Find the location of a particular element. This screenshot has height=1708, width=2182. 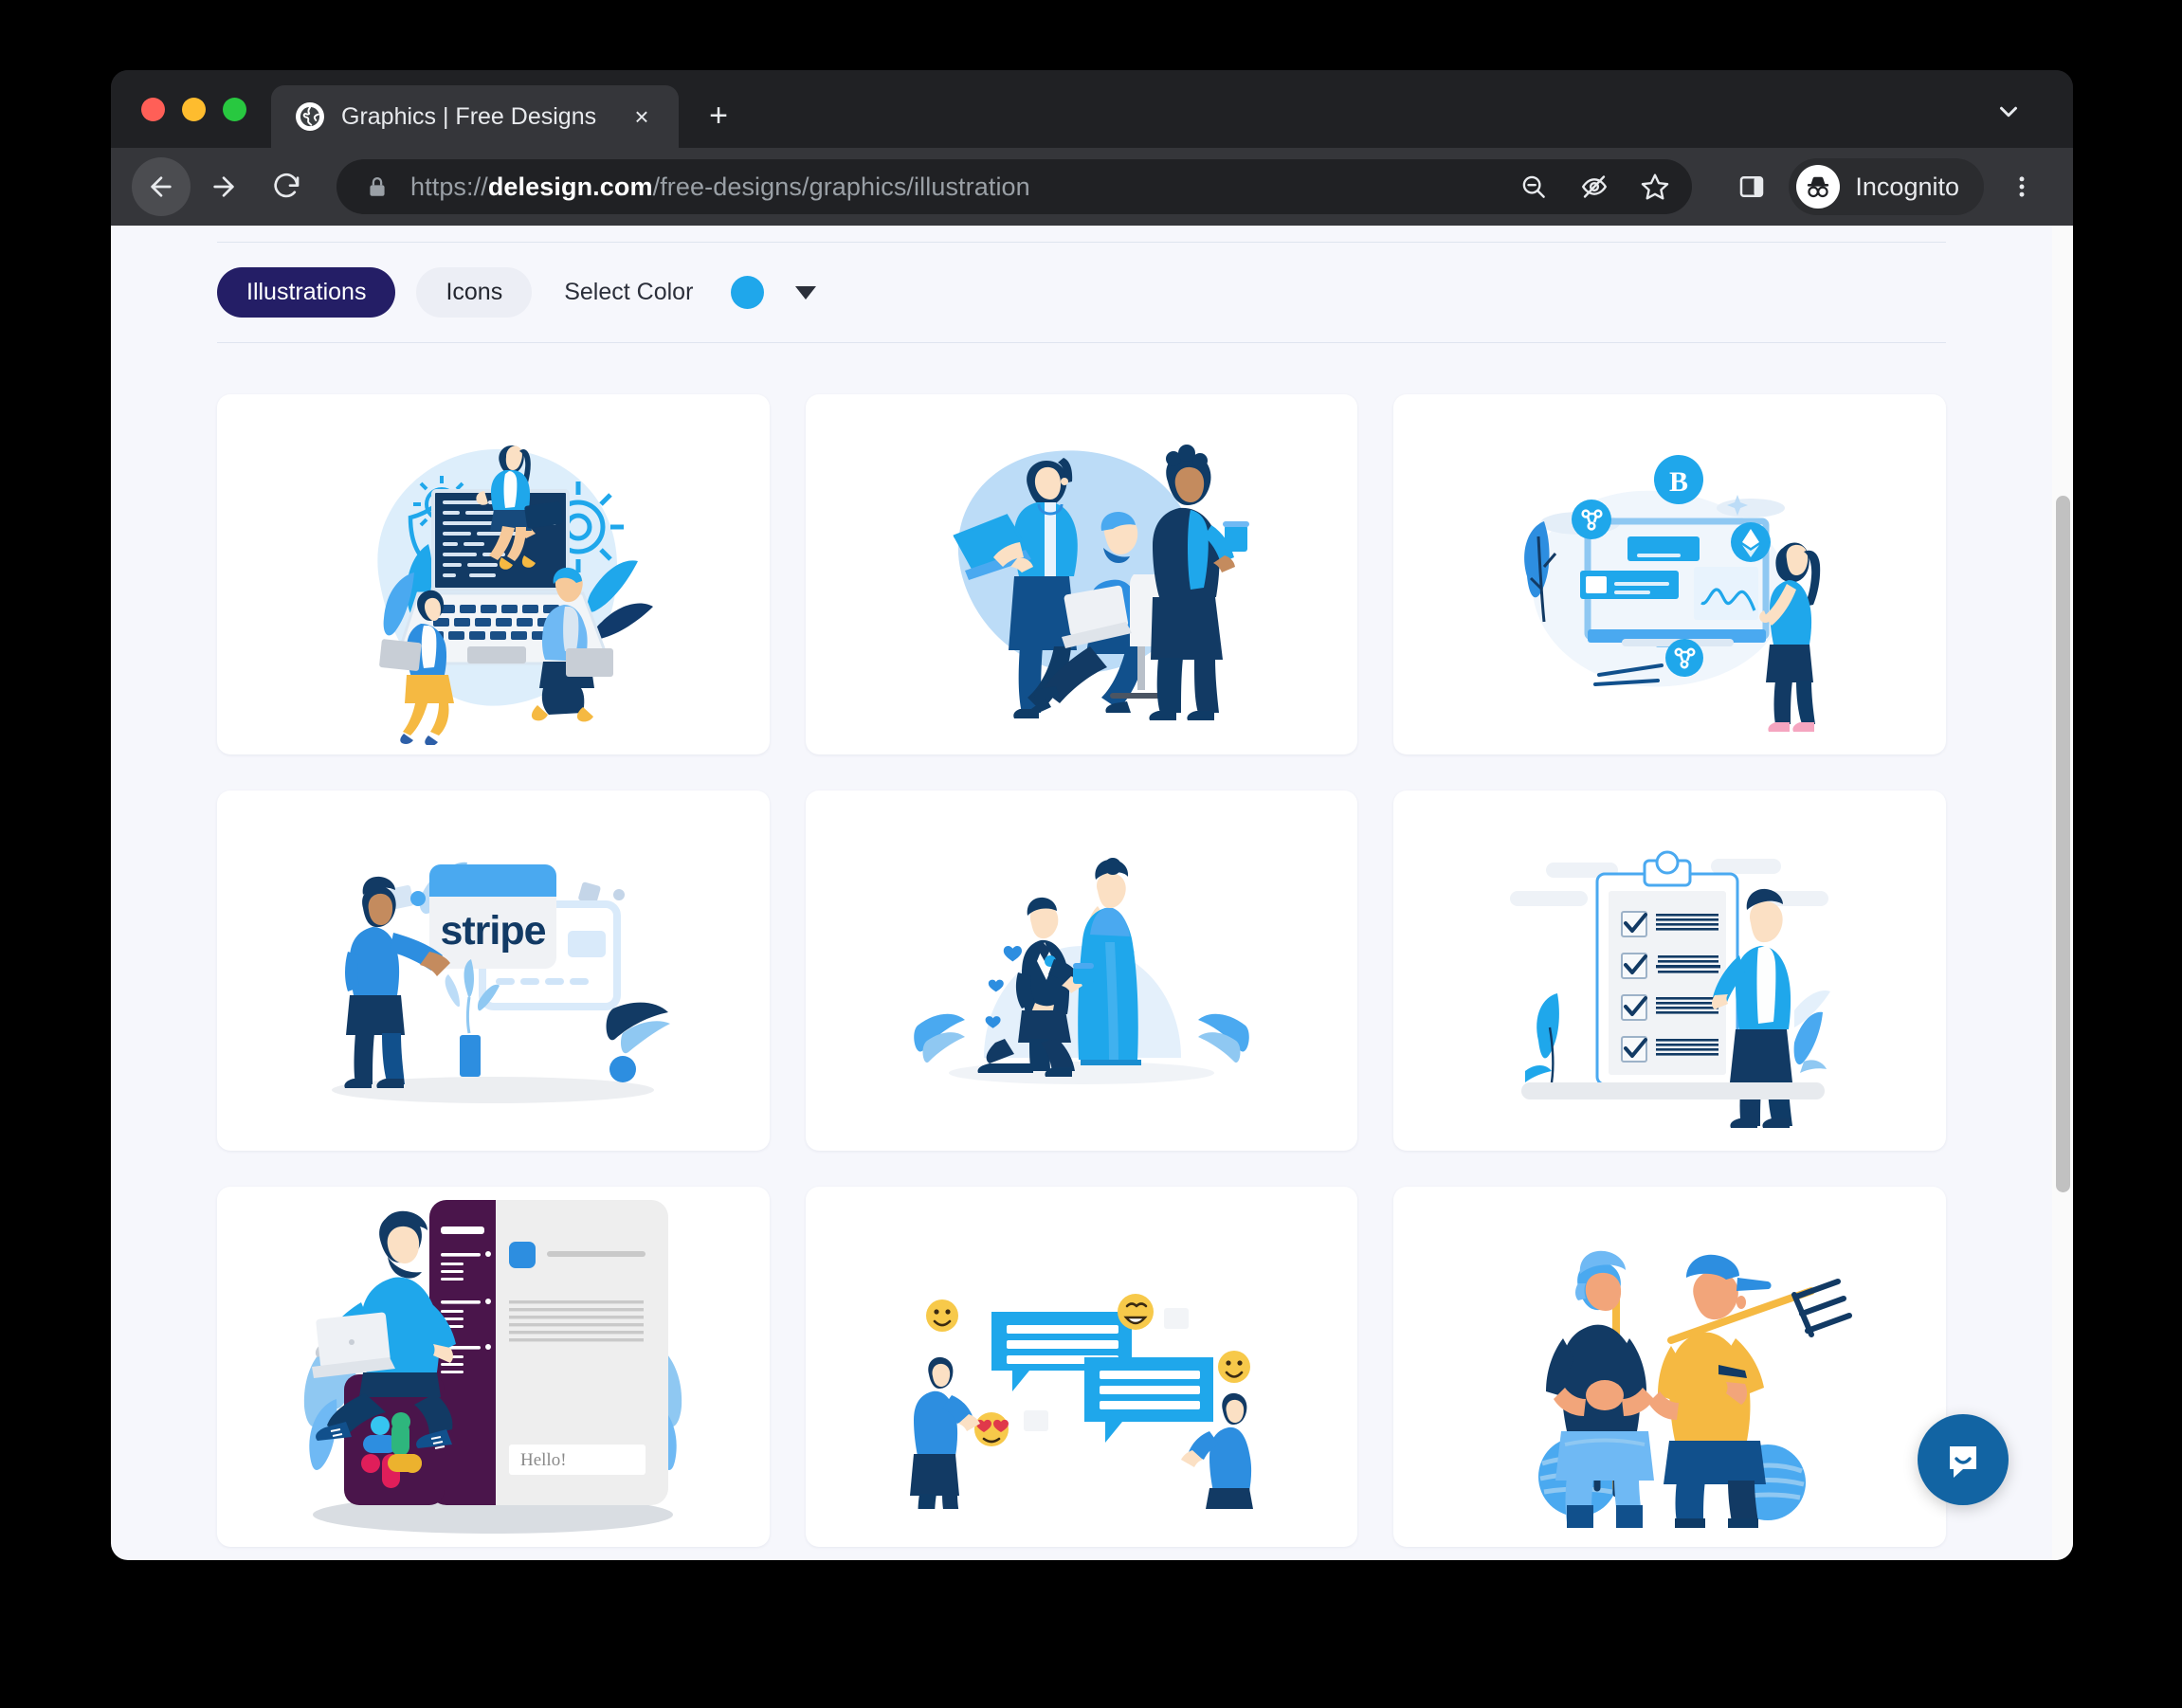

svg-text: B is located at coordinates (1678, 482).